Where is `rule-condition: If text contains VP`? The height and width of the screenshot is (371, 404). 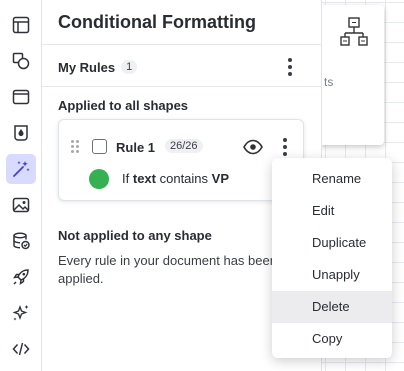 rule-condition: If text contains VP is located at coordinates (175, 178).